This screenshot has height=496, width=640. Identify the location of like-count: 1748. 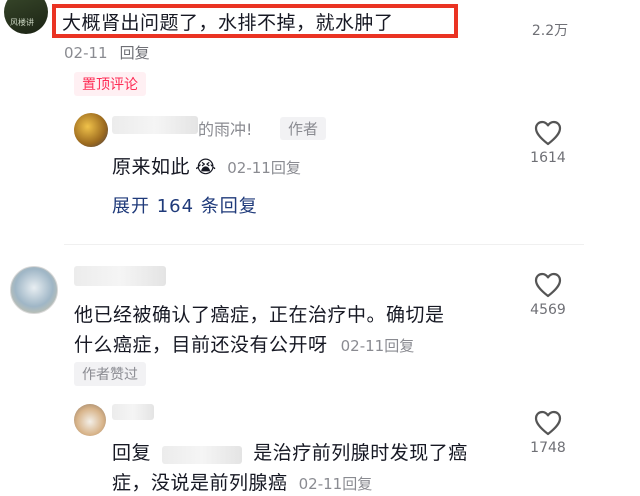
(548, 448).